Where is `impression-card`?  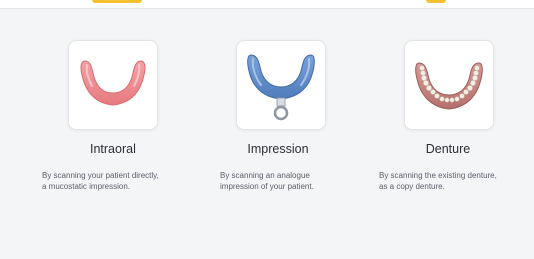 impression-card is located at coordinates (281, 85).